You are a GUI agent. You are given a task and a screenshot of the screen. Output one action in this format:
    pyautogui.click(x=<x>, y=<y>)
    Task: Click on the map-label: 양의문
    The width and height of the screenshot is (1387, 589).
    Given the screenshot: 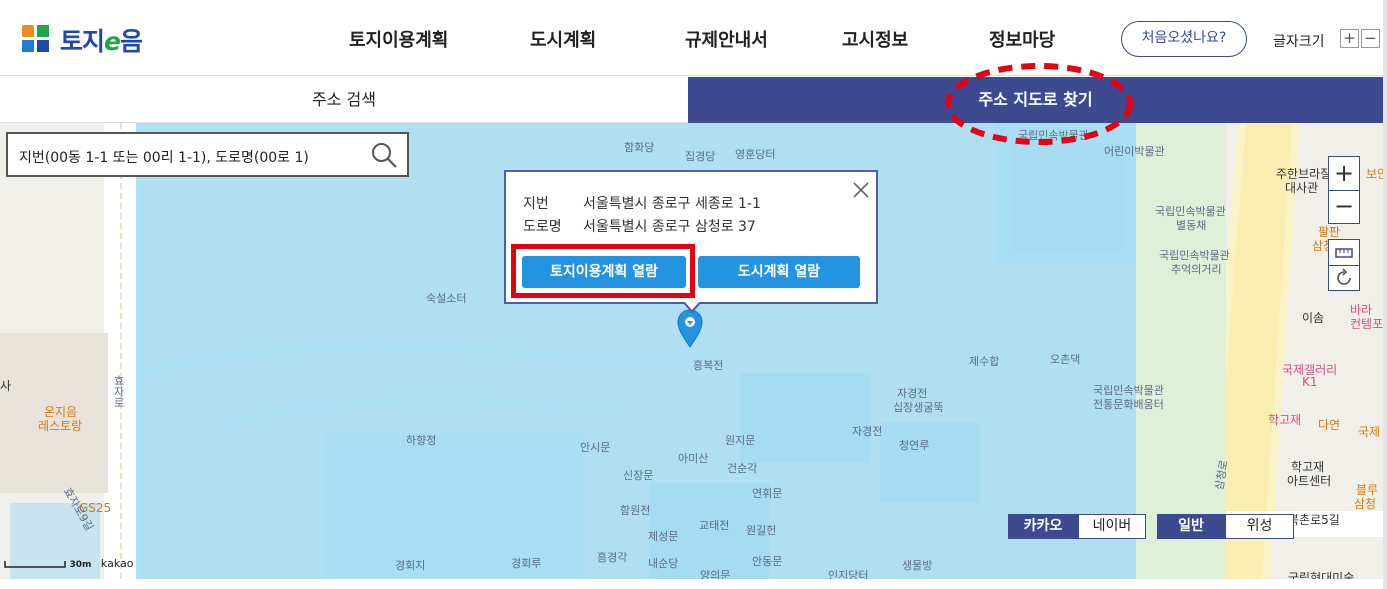 What is the action you would take?
    pyautogui.click(x=715, y=574)
    